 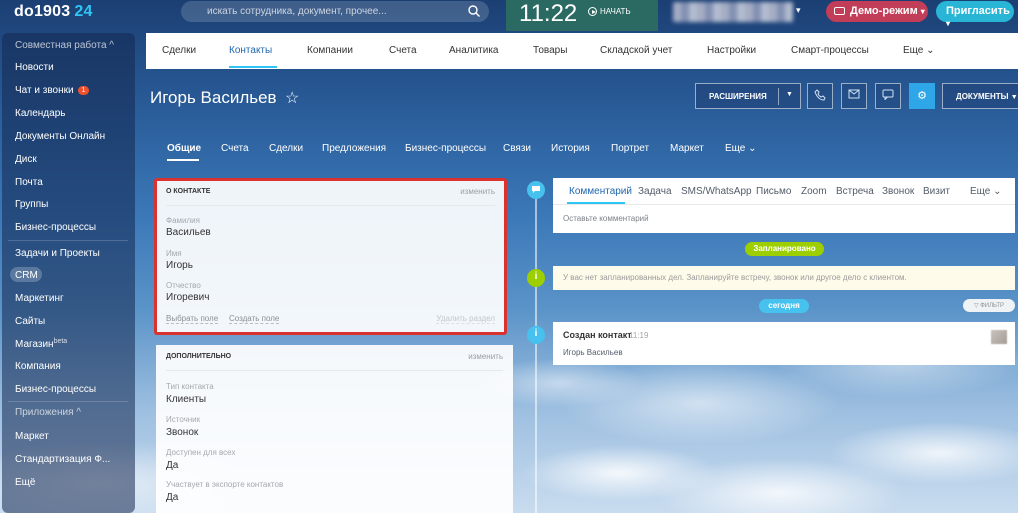 What do you see at coordinates (517, 148) in the screenshot?
I see `tab-relations: Связи` at bounding box center [517, 148].